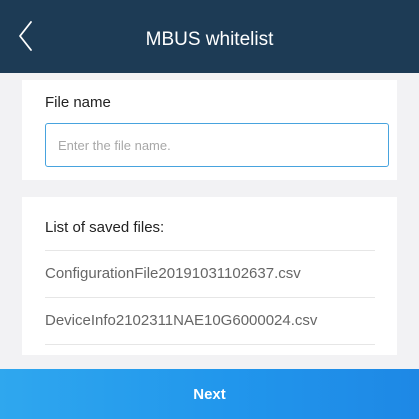 This screenshot has width=419, height=419. What do you see at coordinates (78, 102) in the screenshot?
I see `file-name-label: File name` at bounding box center [78, 102].